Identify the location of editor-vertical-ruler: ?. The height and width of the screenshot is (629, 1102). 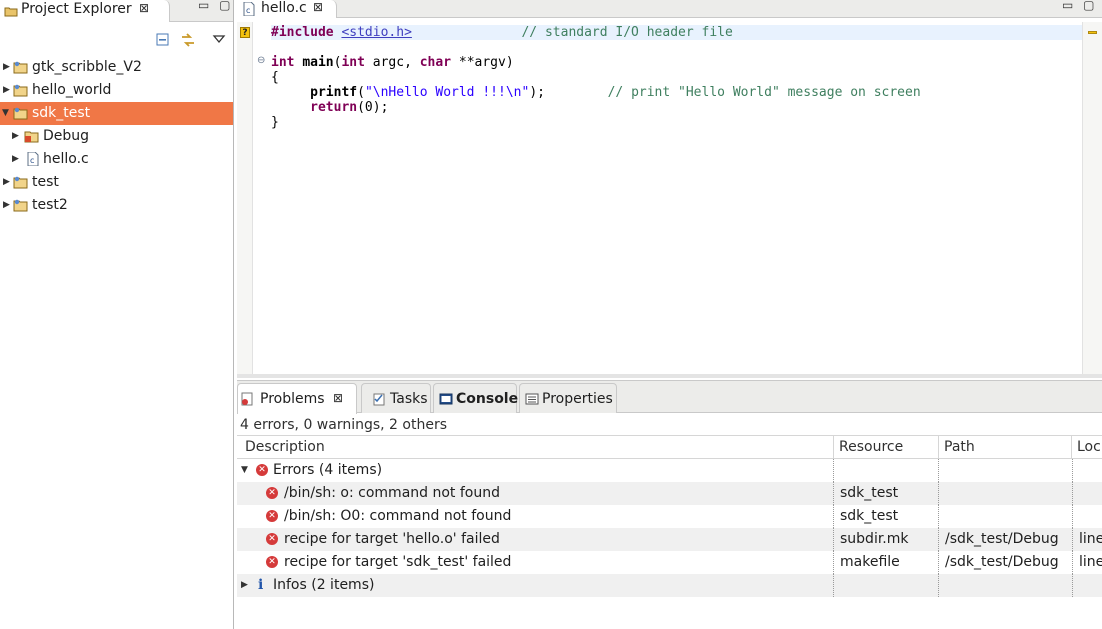
(245, 198).